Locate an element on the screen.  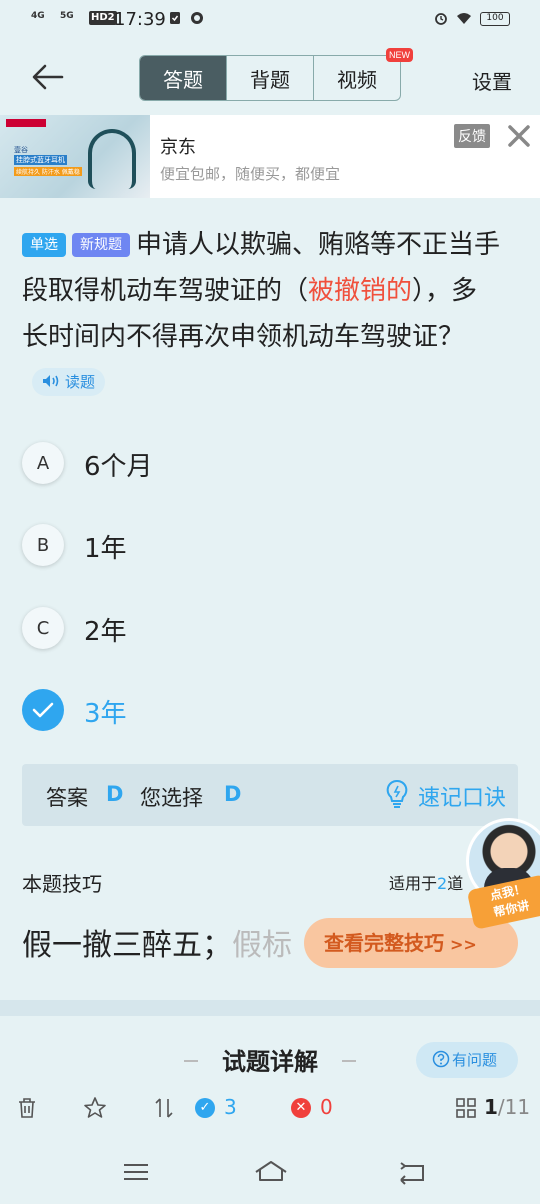
instructor-avatar-button: 点我！ 帮你讲 is located at coordinates (502, 874).